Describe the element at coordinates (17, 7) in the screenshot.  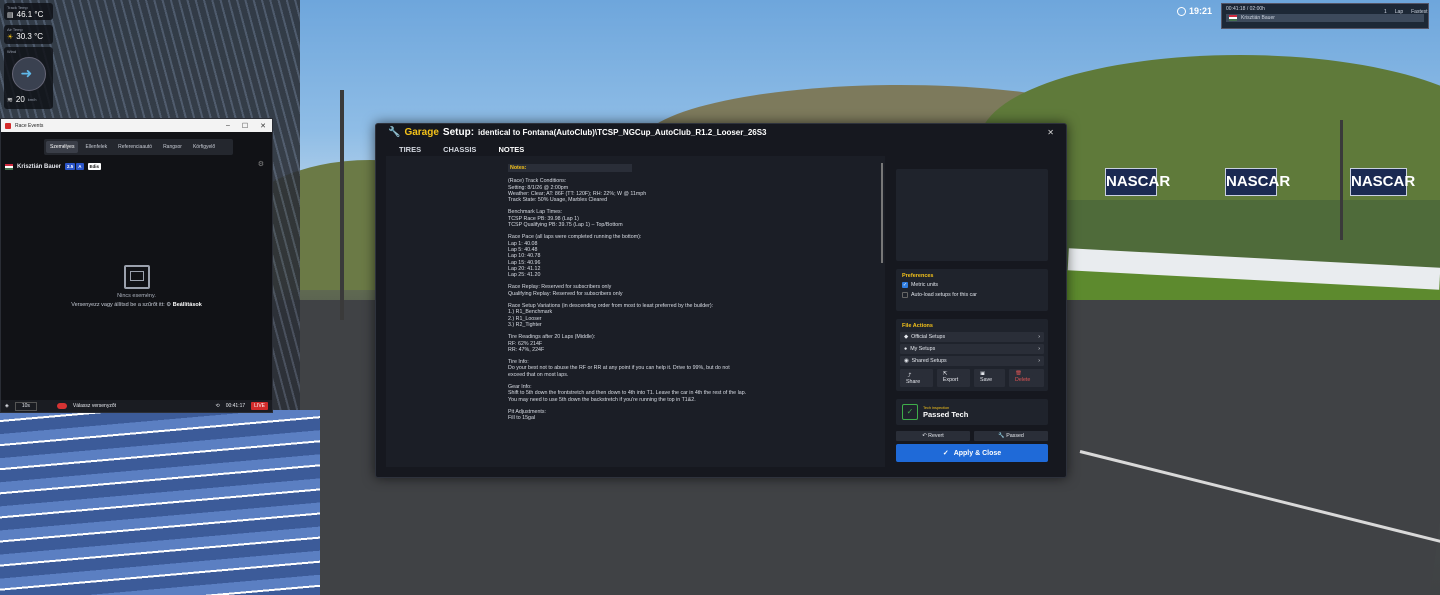
I see `track-temp-label: Track Temp` at that location.